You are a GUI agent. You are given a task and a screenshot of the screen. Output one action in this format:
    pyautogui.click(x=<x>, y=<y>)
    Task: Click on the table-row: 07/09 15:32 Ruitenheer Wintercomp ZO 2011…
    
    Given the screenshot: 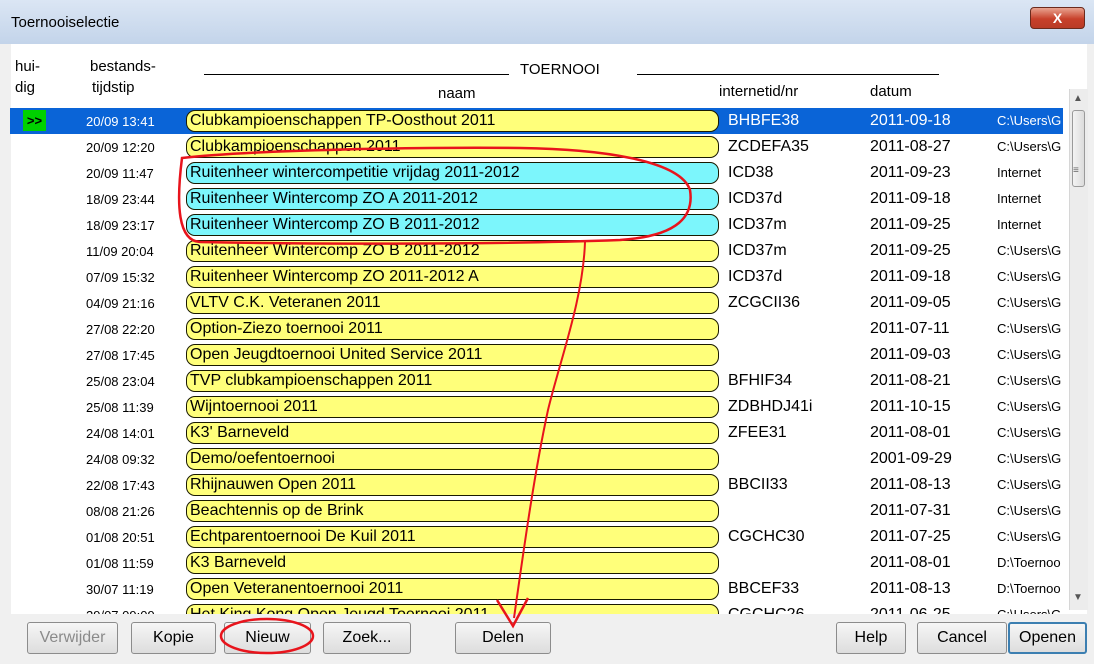 What is the action you would take?
    pyautogui.click(x=536, y=277)
    